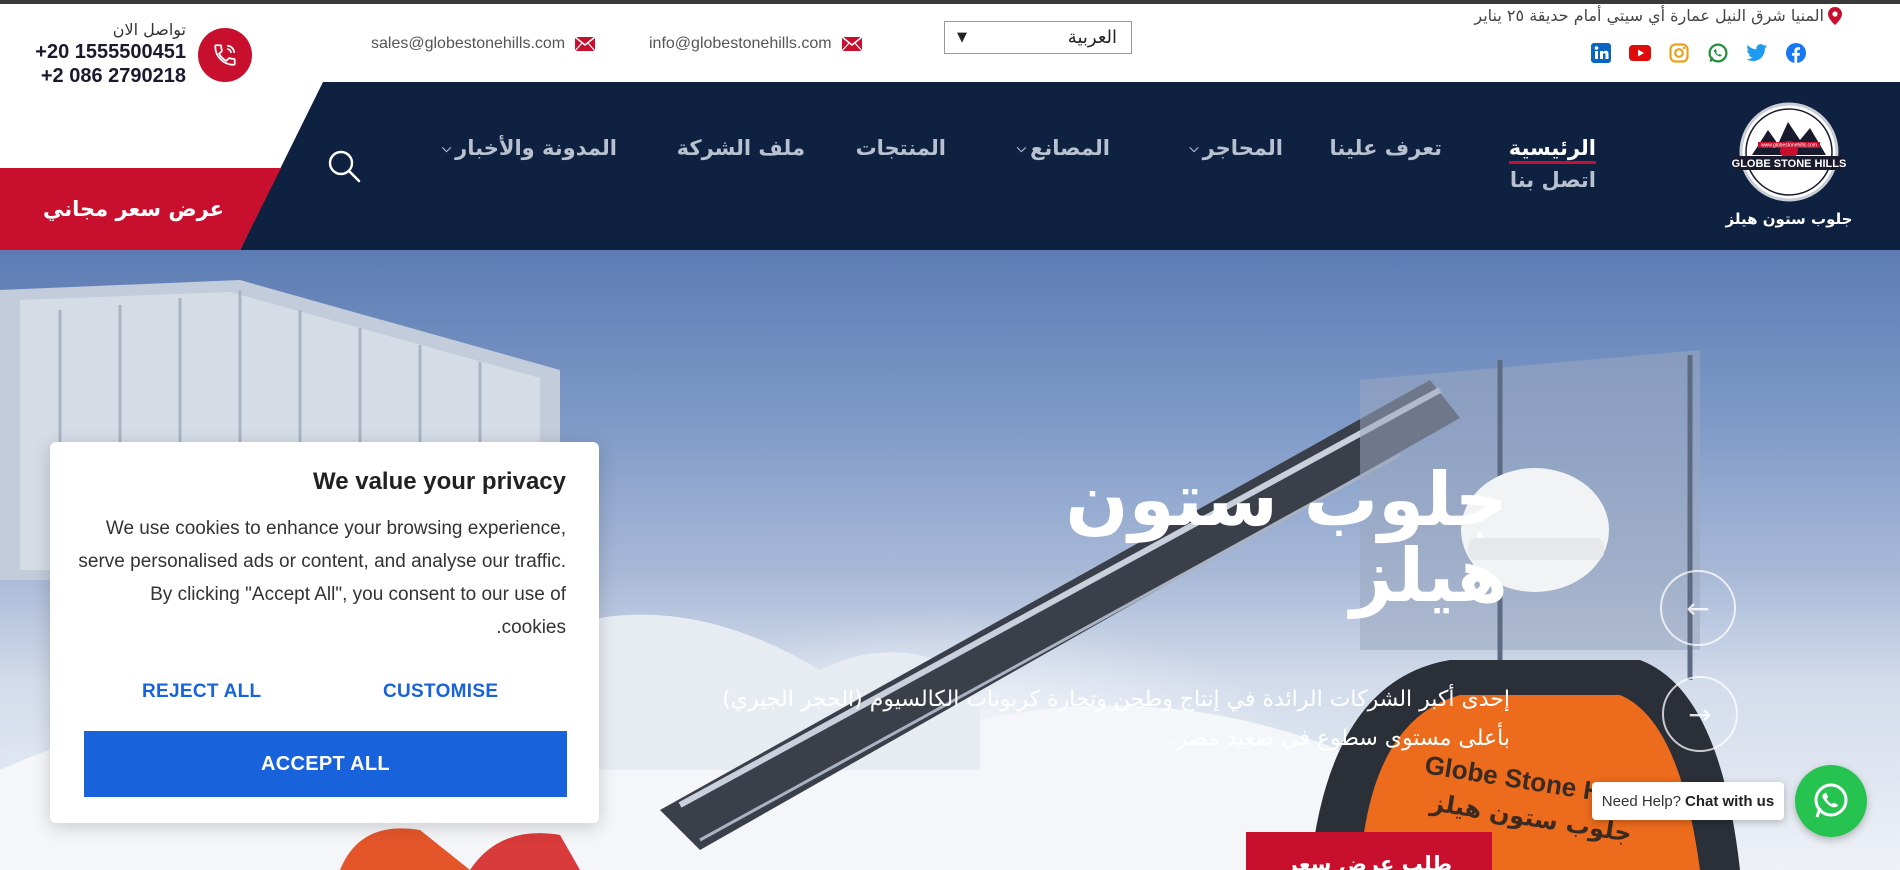 This screenshot has width=1900, height=870. I want to click on email-sales-link: sales@globestonehills.com, so click(483, 44).